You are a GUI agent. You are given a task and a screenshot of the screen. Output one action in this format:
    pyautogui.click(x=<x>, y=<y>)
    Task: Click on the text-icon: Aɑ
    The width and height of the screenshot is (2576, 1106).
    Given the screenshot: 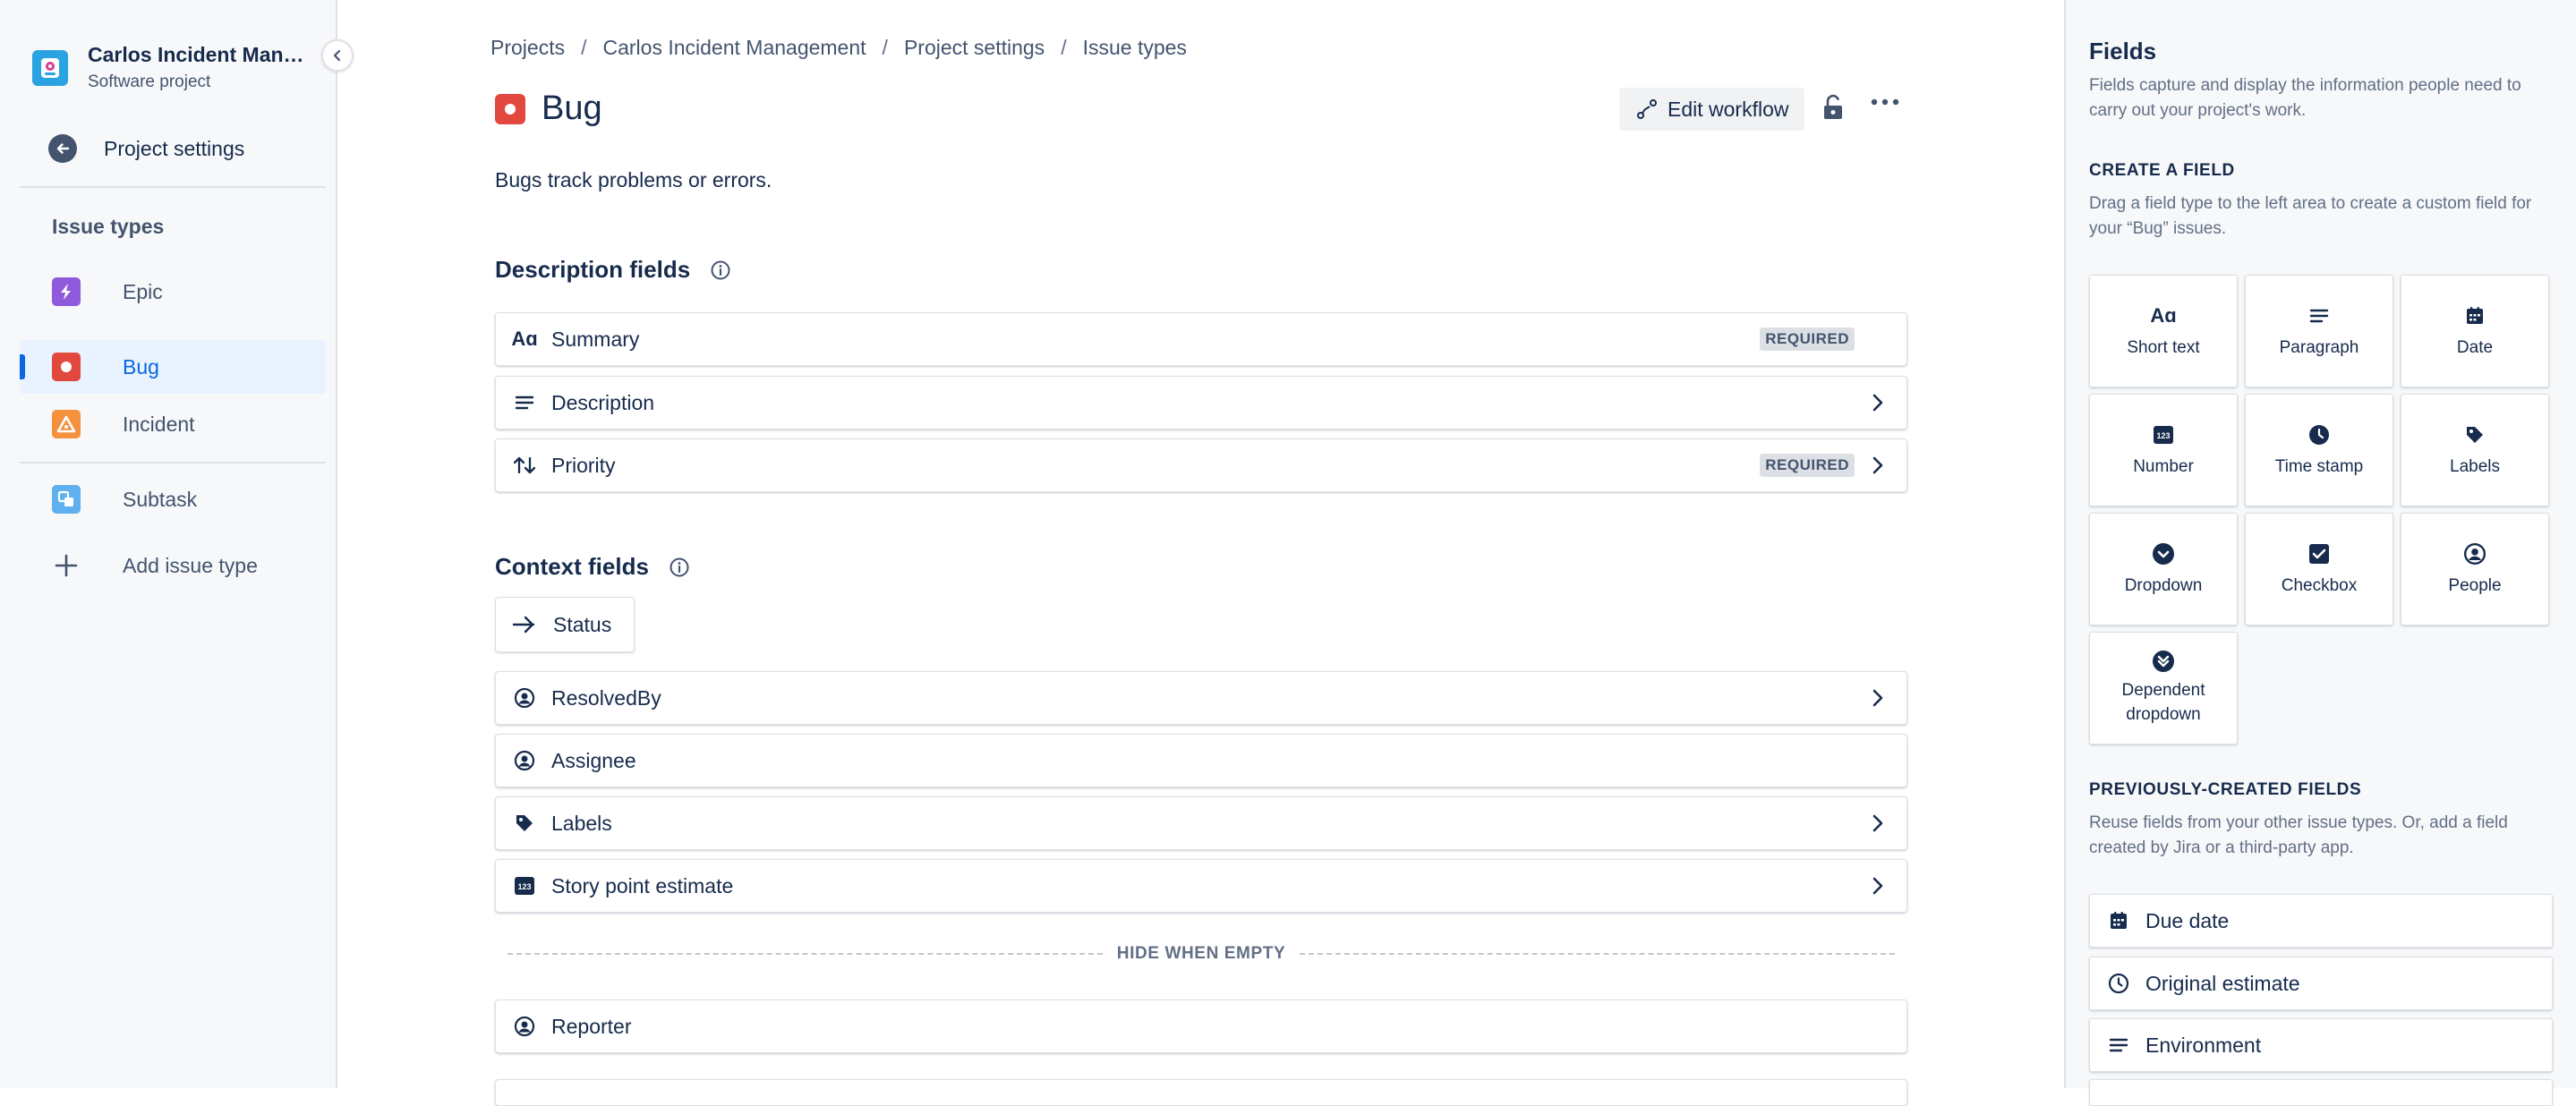 What is the action you would take?
    pyautogui.click(x=524, y=339)
    